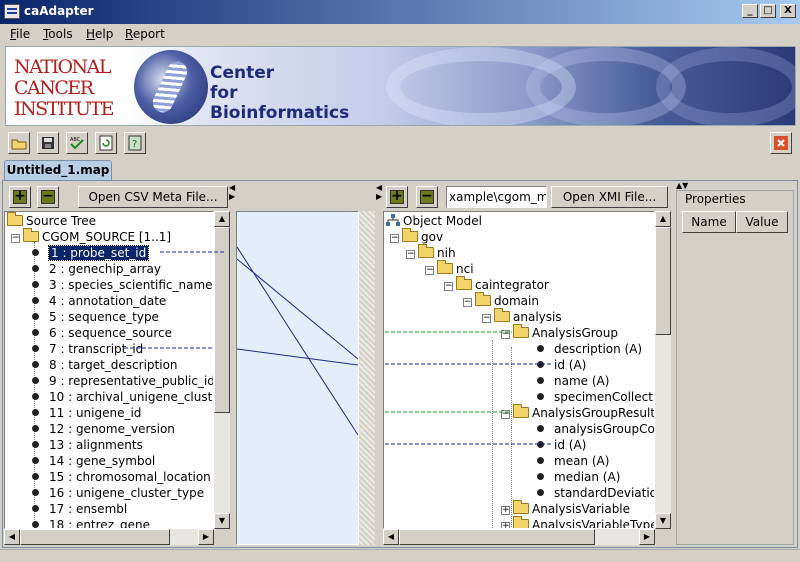 The image size is (800, 562). I want to click on refresh-button, so click(106, 143).